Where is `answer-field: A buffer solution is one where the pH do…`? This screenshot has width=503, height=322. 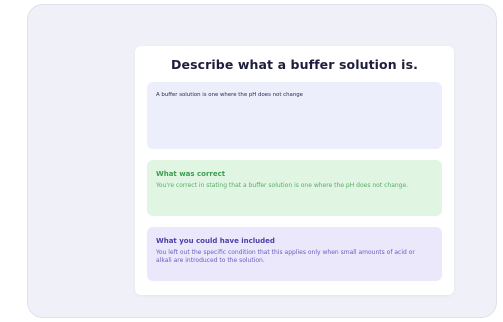 answer-field: A buffer solution is one where the pH do… is located at coordinates (294, 115).